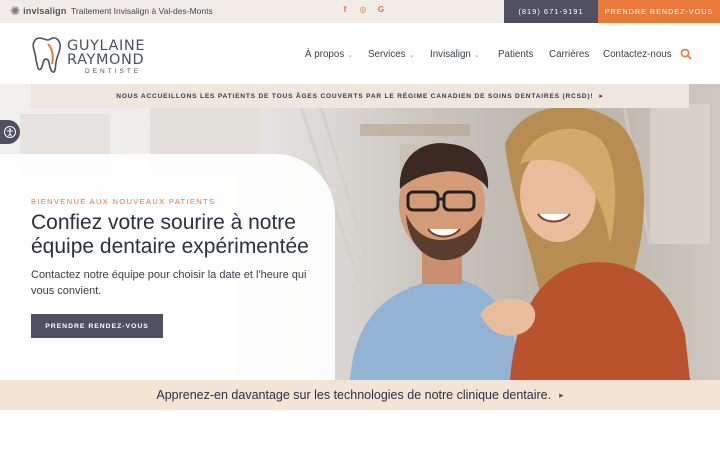  Describe the element at coordinates (551, 11) in the screenshot. I see `phone-link: (819) 671-9191` at that location.